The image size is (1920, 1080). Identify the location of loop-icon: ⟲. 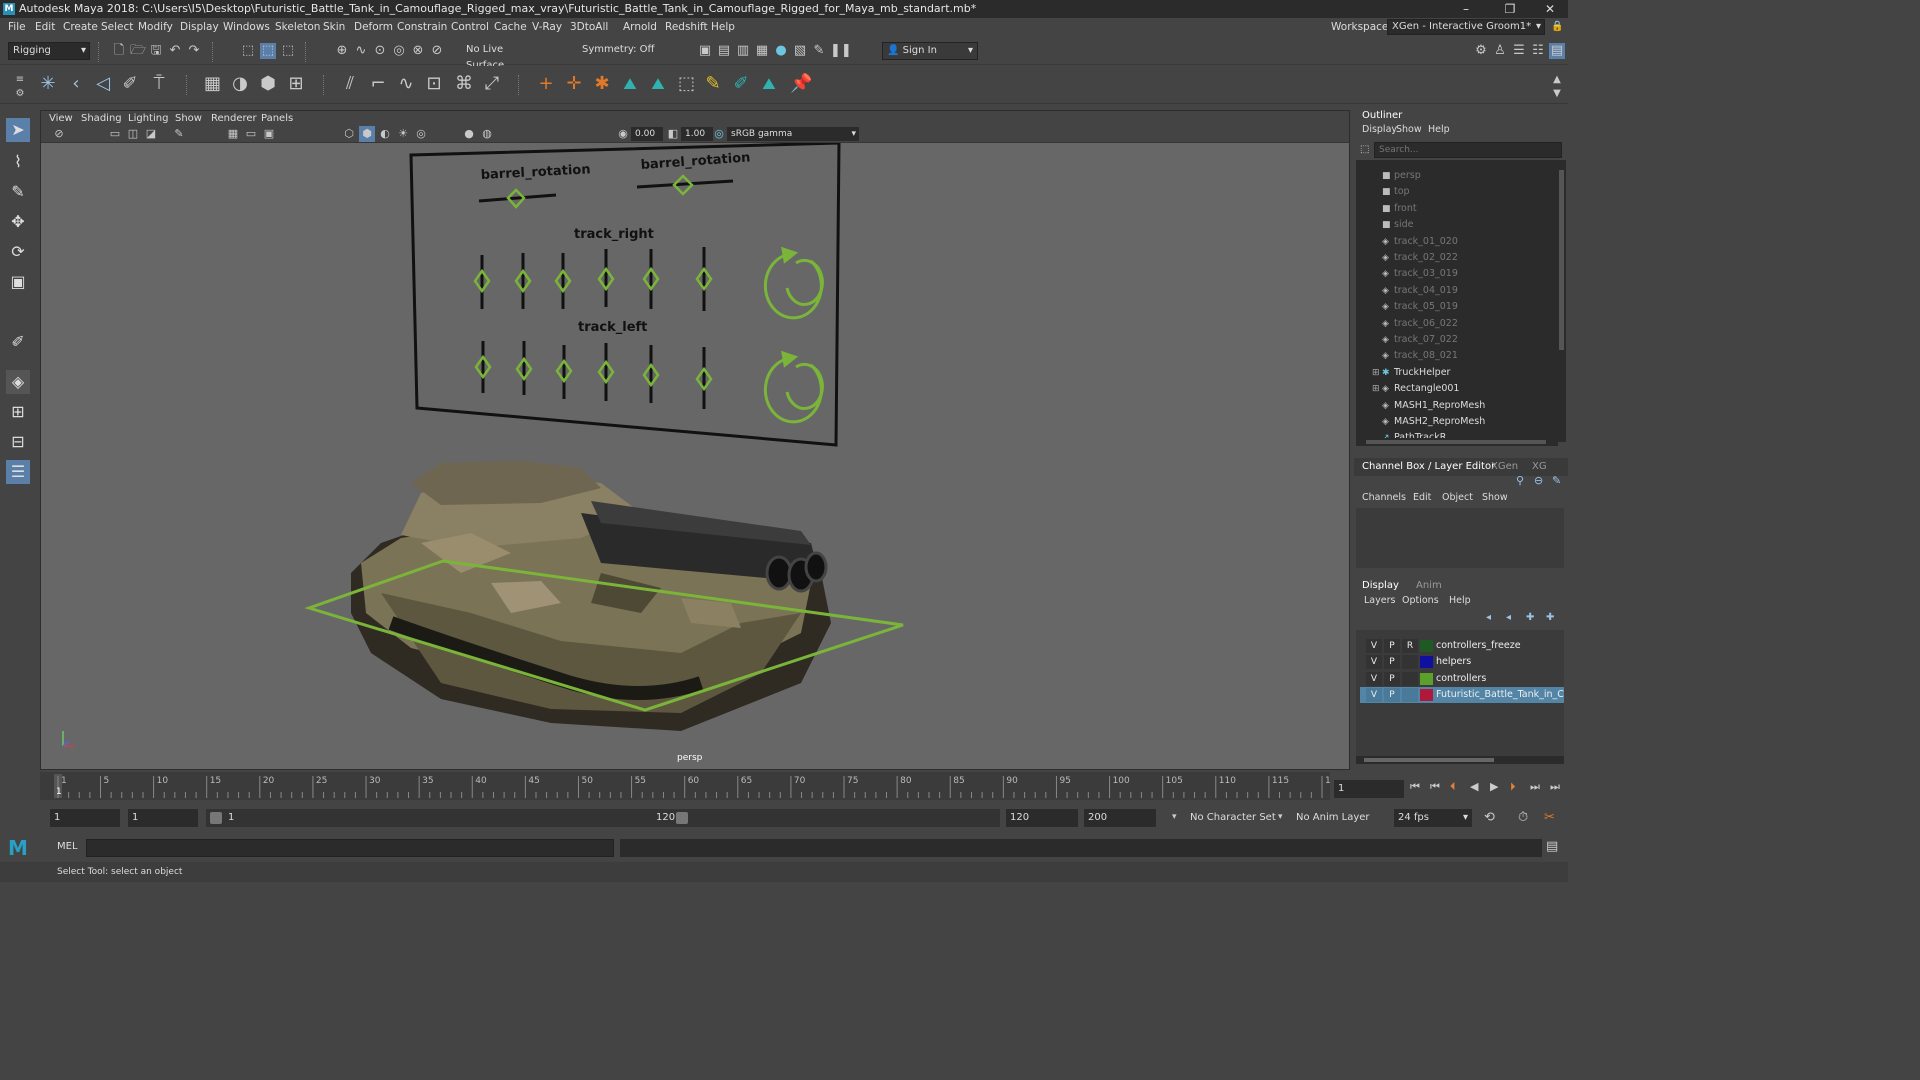
(1489, 817).